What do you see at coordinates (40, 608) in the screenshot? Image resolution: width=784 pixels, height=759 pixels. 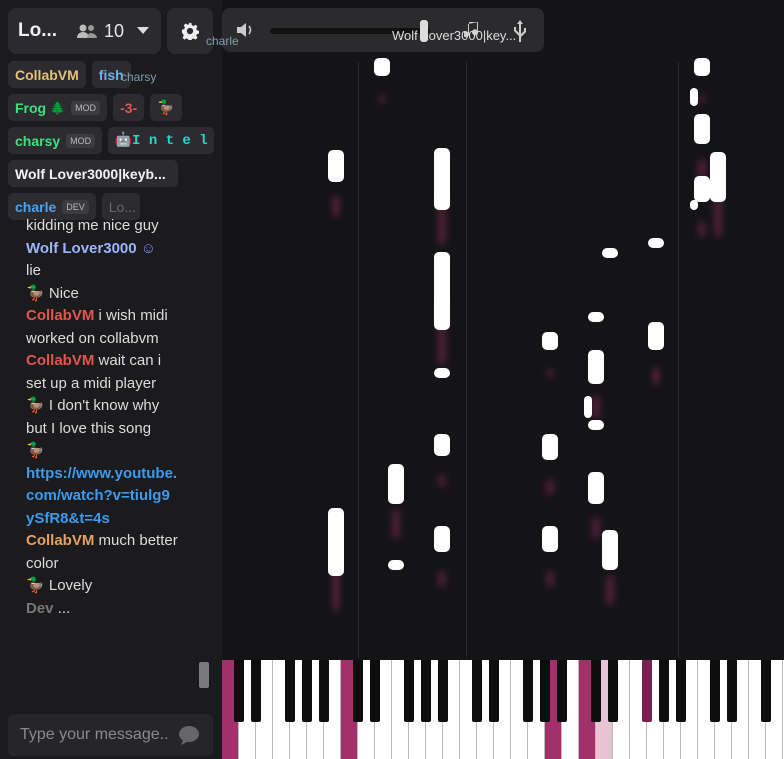 I see `chat-username: Dev` at bounding box center [40, 608].